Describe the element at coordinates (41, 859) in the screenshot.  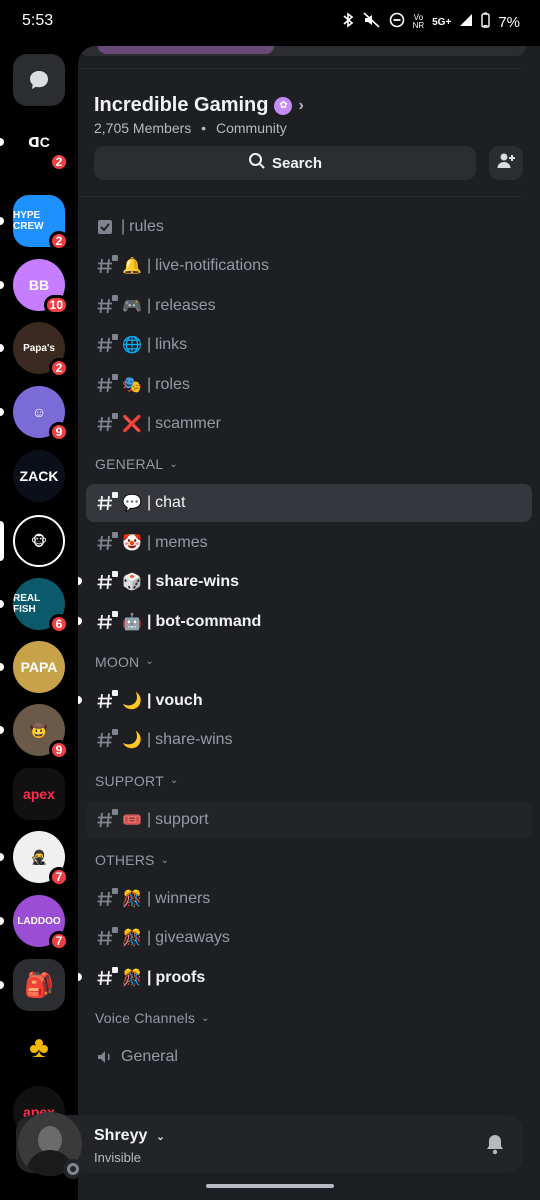
I see `server-icon: 🥷 7` at that location.